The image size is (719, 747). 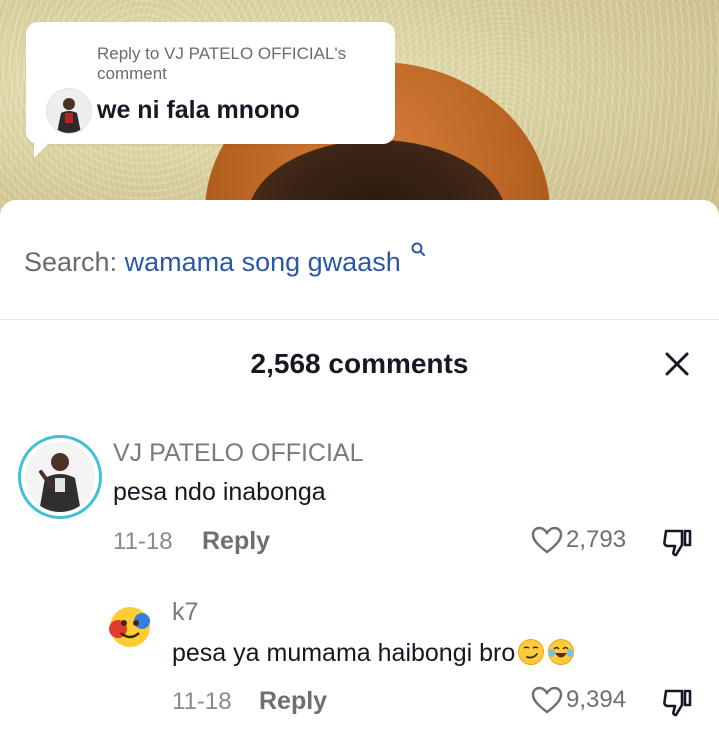 I want to click on like-count: 2,793, so click(x=596, y=539).